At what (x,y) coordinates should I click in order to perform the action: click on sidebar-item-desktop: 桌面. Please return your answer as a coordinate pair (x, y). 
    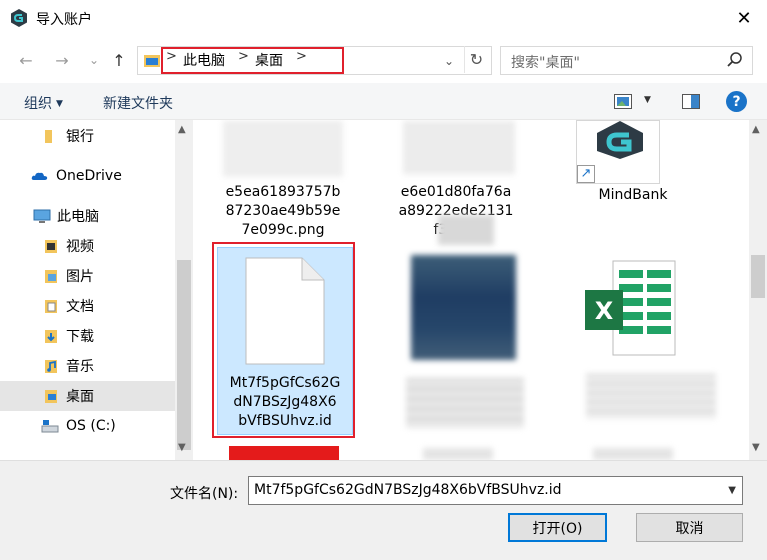
    Looking at the image, I should click on (87, 396).